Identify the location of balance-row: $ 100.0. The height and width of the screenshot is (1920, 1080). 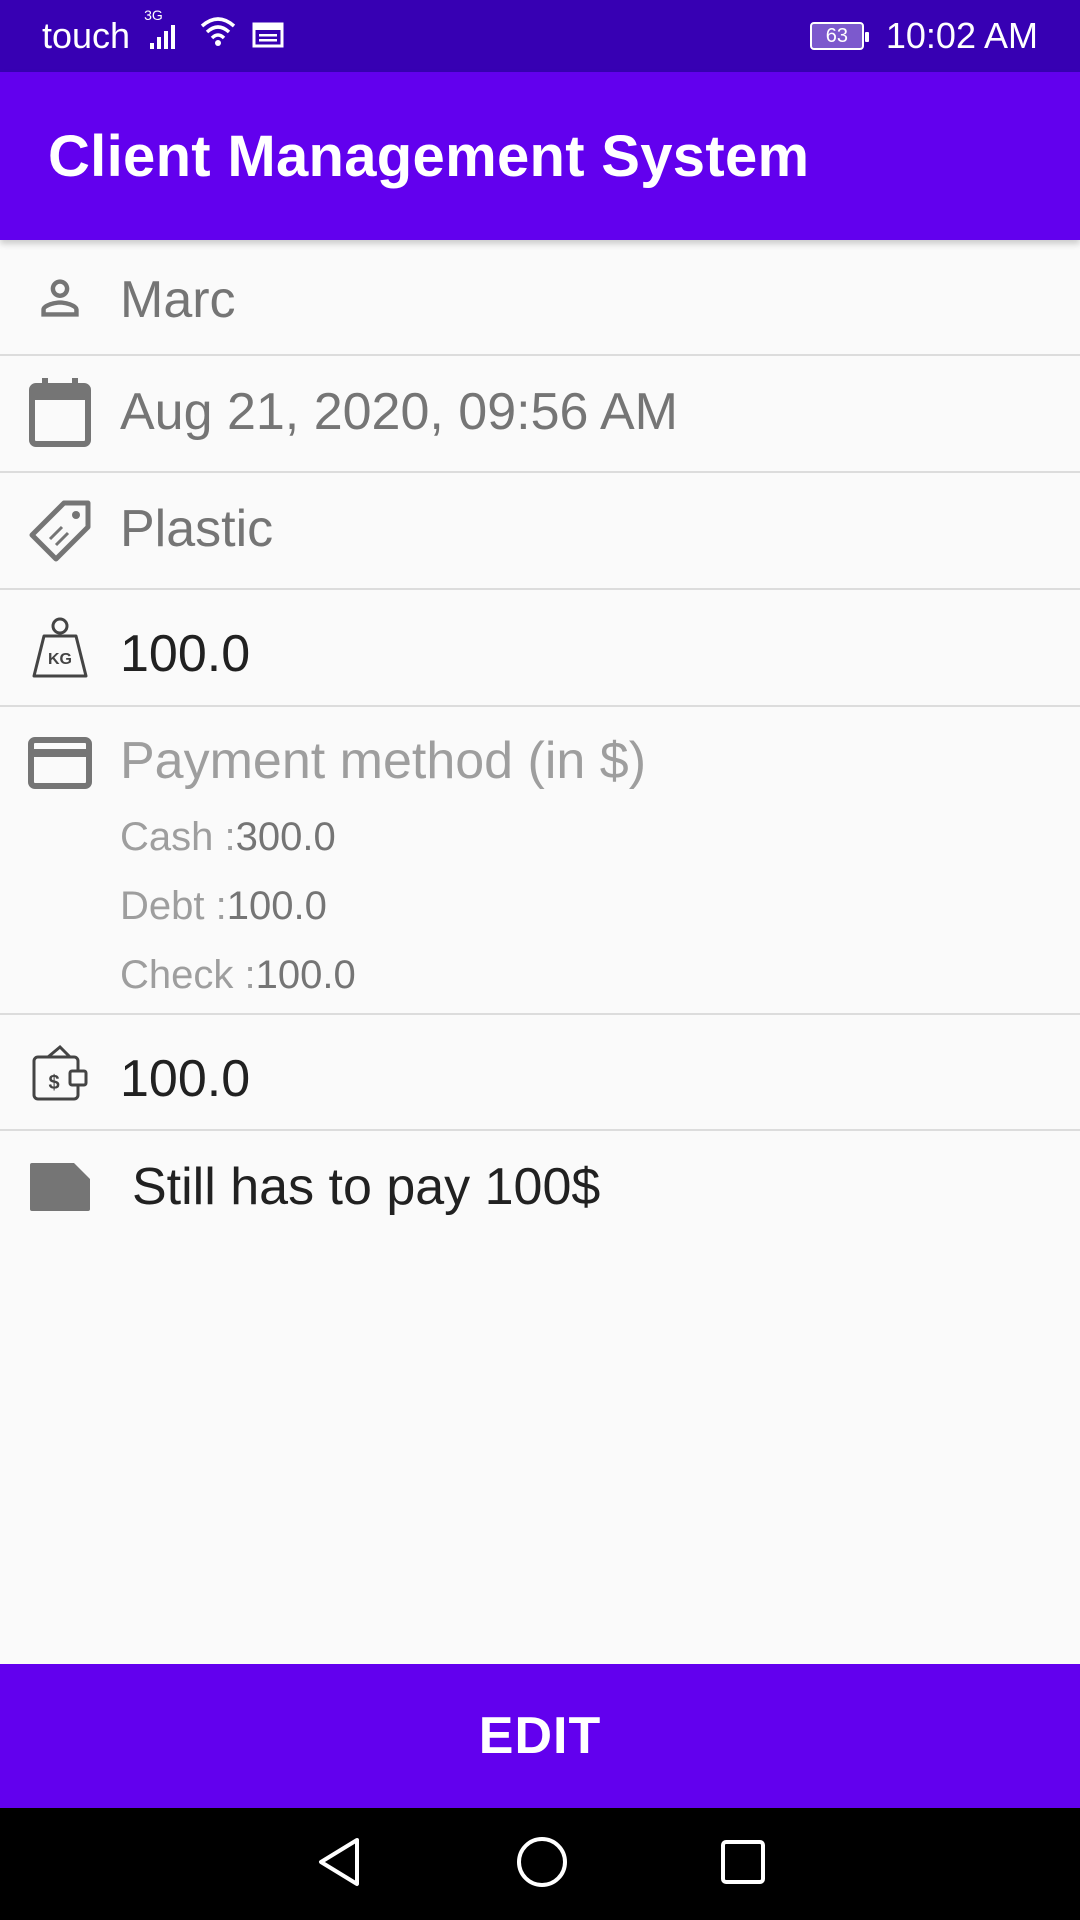
(540, 1073).